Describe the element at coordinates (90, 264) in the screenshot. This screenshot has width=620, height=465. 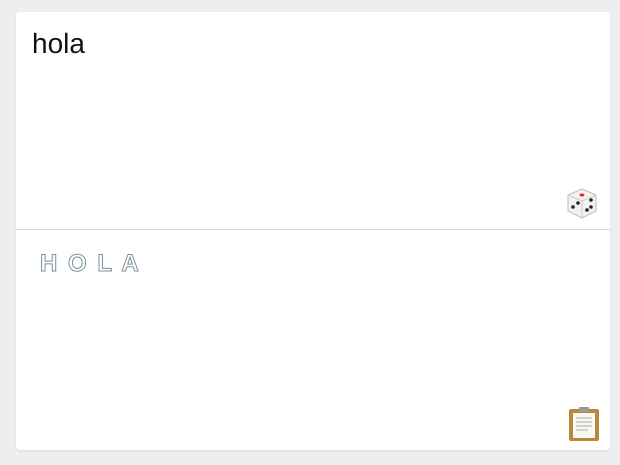
I see `outline-text-output: H O L A` at that location.